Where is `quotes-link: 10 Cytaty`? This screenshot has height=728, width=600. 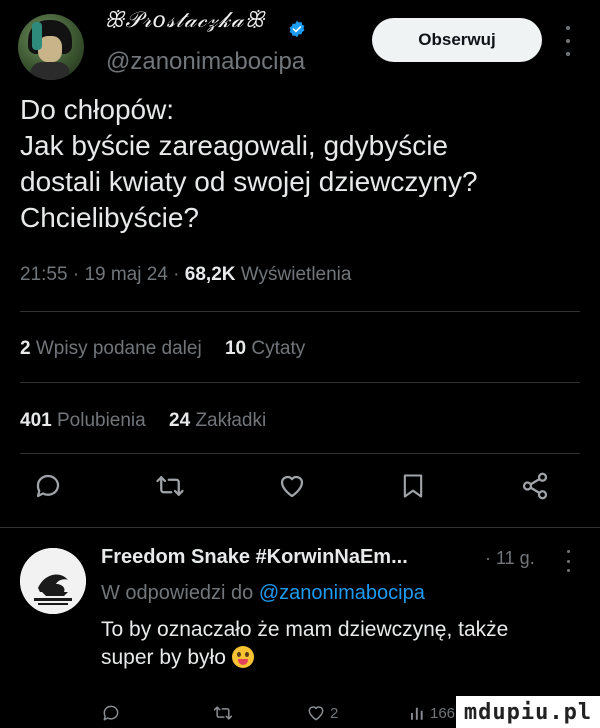 quotes-link: 10 Cytaty is located at coordinates (265, 348).